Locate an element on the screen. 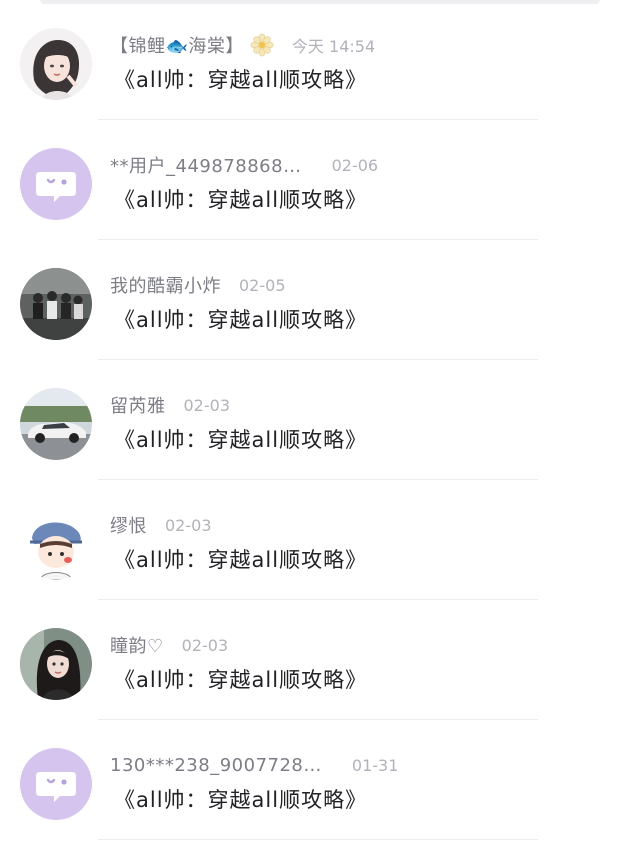 The image size is (640, 853). comment-meta: 130***238_9007728… 01-31 is located at coordinates (254, 765).